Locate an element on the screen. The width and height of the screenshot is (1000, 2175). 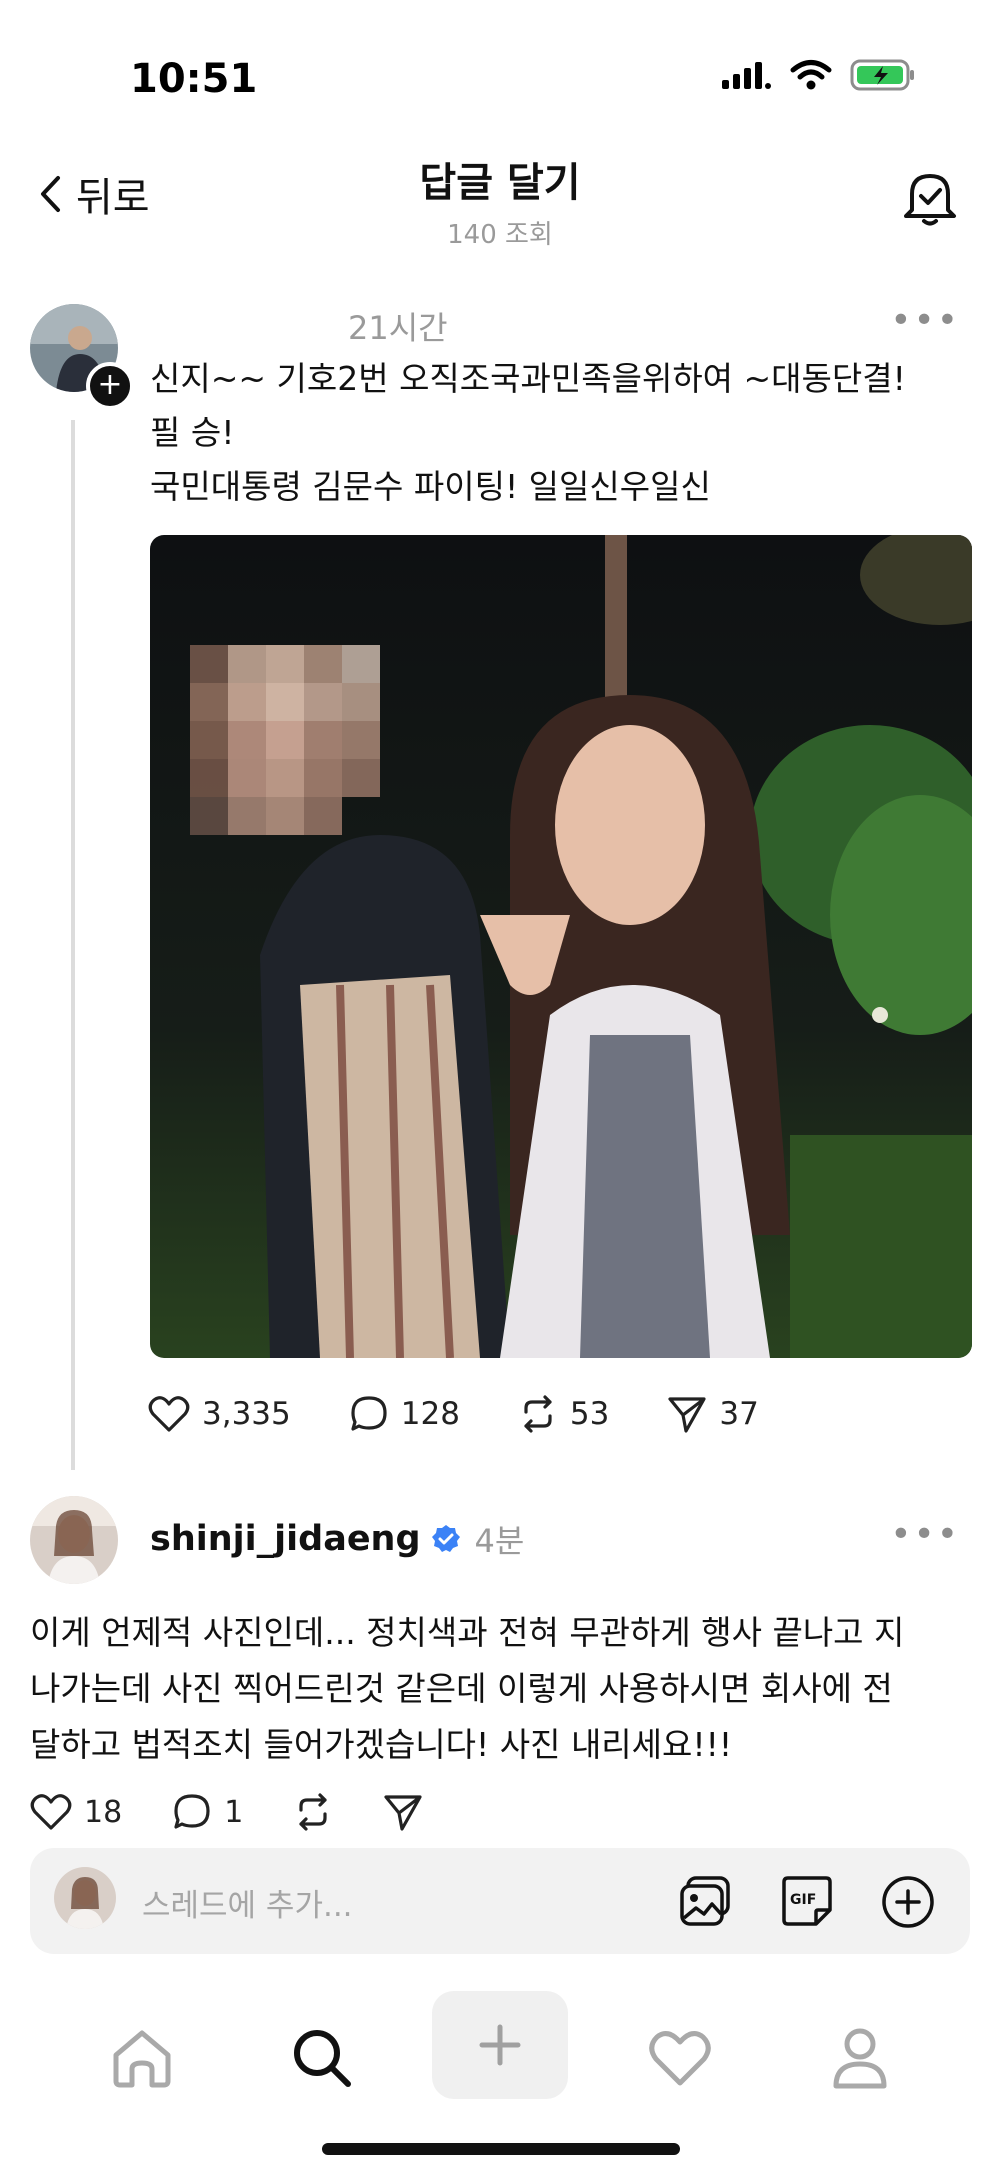
image-button is located at coordinates (705, 1903).